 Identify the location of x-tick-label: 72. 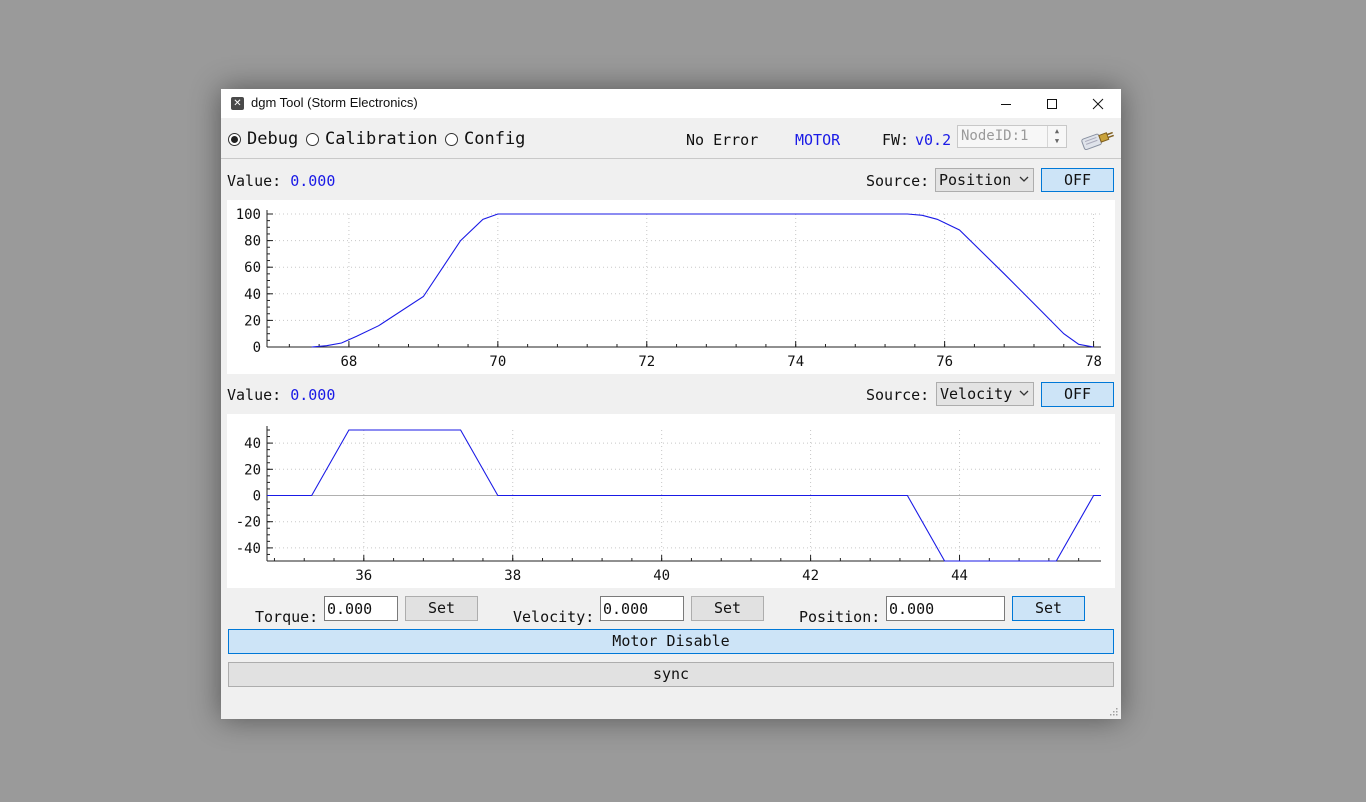
(646, 362).